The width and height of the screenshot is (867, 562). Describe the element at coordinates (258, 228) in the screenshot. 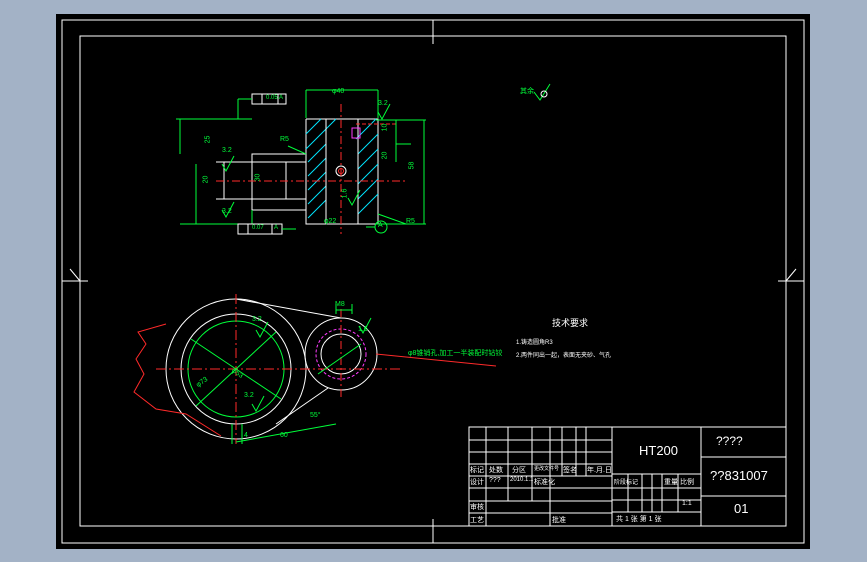

I see `gdt-bottom-value: 0.07` at that location.